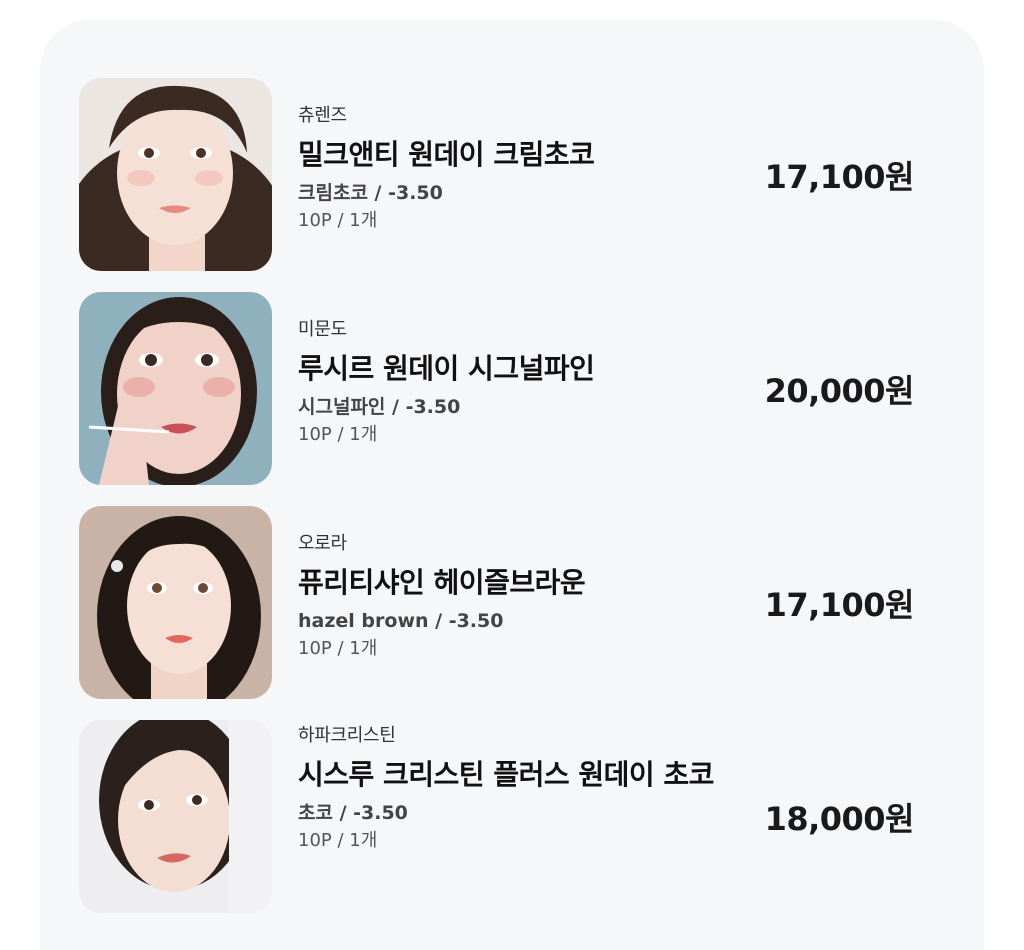 This screenshot has height=950, width=1024. I want to click on product-brand: 미문도, so click(322, 329).